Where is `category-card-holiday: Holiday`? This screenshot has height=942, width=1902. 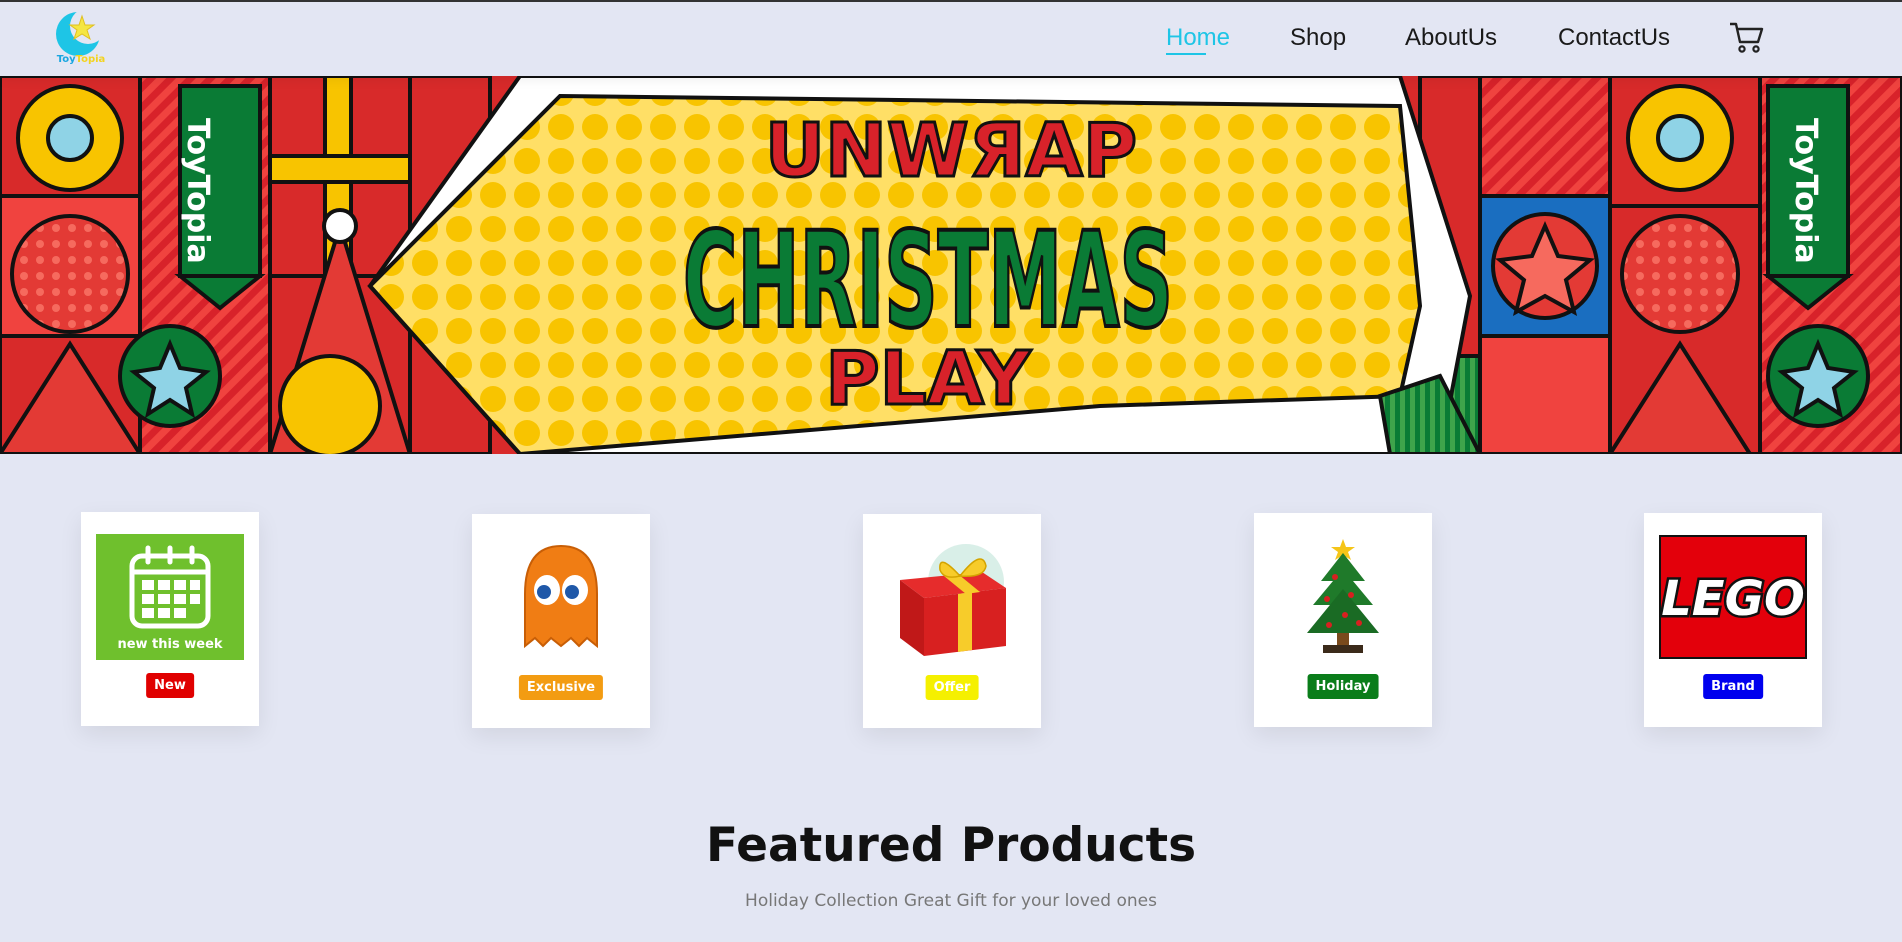
category-card-holiday: Holiday is located at coordinates (1343, 620).